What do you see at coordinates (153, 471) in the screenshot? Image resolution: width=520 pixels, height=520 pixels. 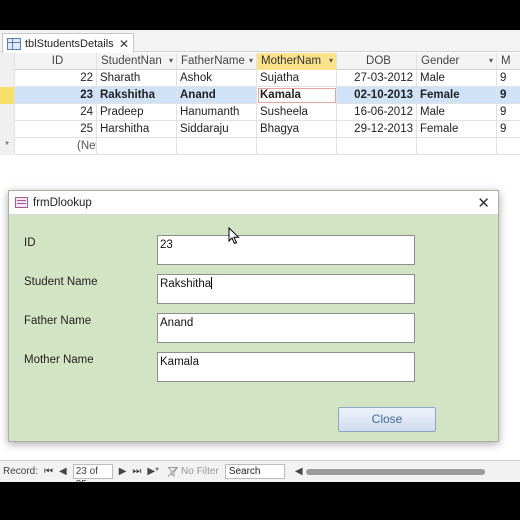 I see `new-record-button: ▶*` at bounding box center [153, 471].